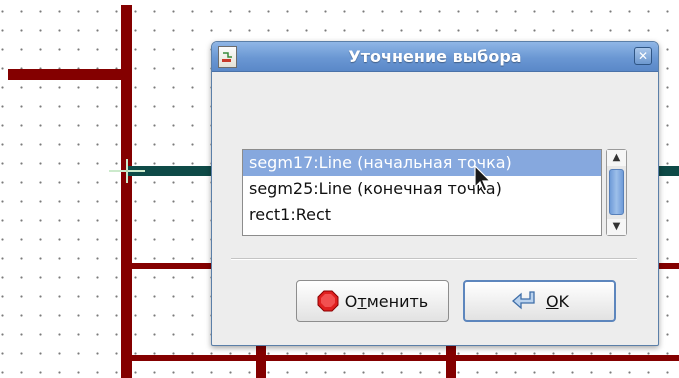 The width and height of the screenshot is (679, 378). Describe the element at coordinates (386, 301) in the screenshot. I see `cancel-label: Отменить` at that location.